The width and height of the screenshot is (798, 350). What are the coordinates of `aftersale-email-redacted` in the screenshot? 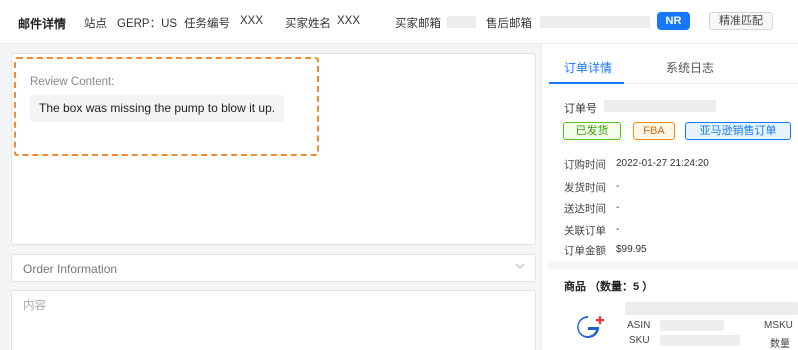 It's located at (595, 22).